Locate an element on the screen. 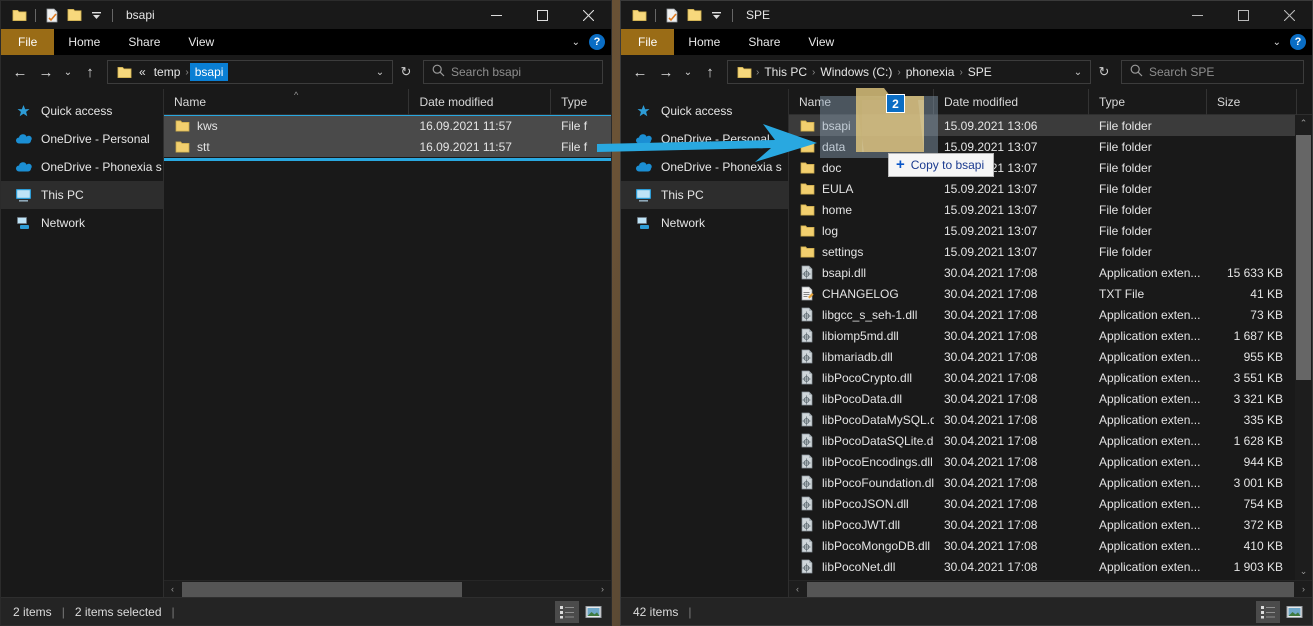 The height and width of the screenshot is (626, 1313). scroll-right-icon: › is located at coordinates (602, 589).